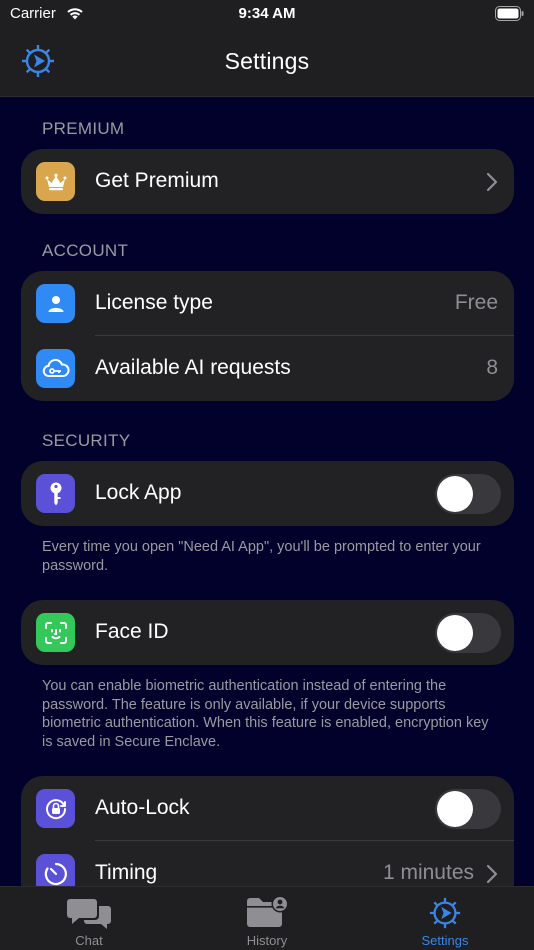 The height and width of the screenshot is (950, 534). I want to click on face-id-row: Face ID, so click(267, 632).